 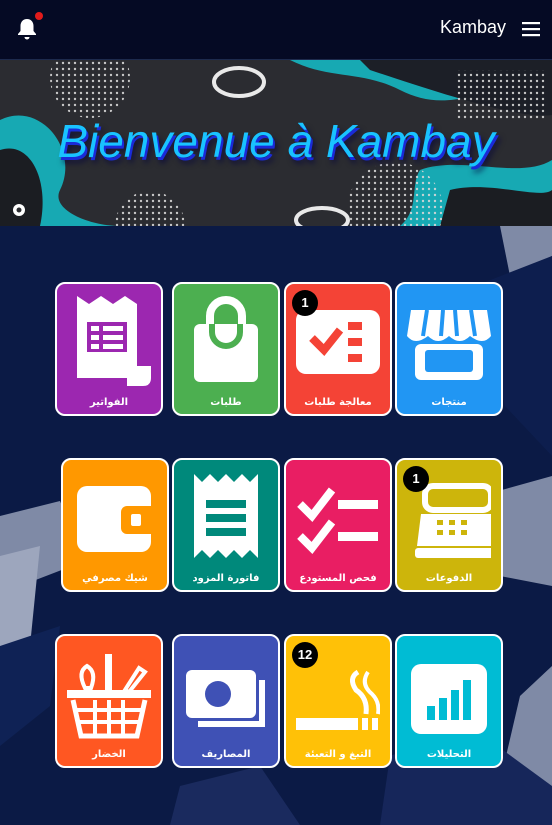 What do you see at coordinates (449, 344) in the screenshot?
I see `storefront-icon` at bounding box center [449, 344].